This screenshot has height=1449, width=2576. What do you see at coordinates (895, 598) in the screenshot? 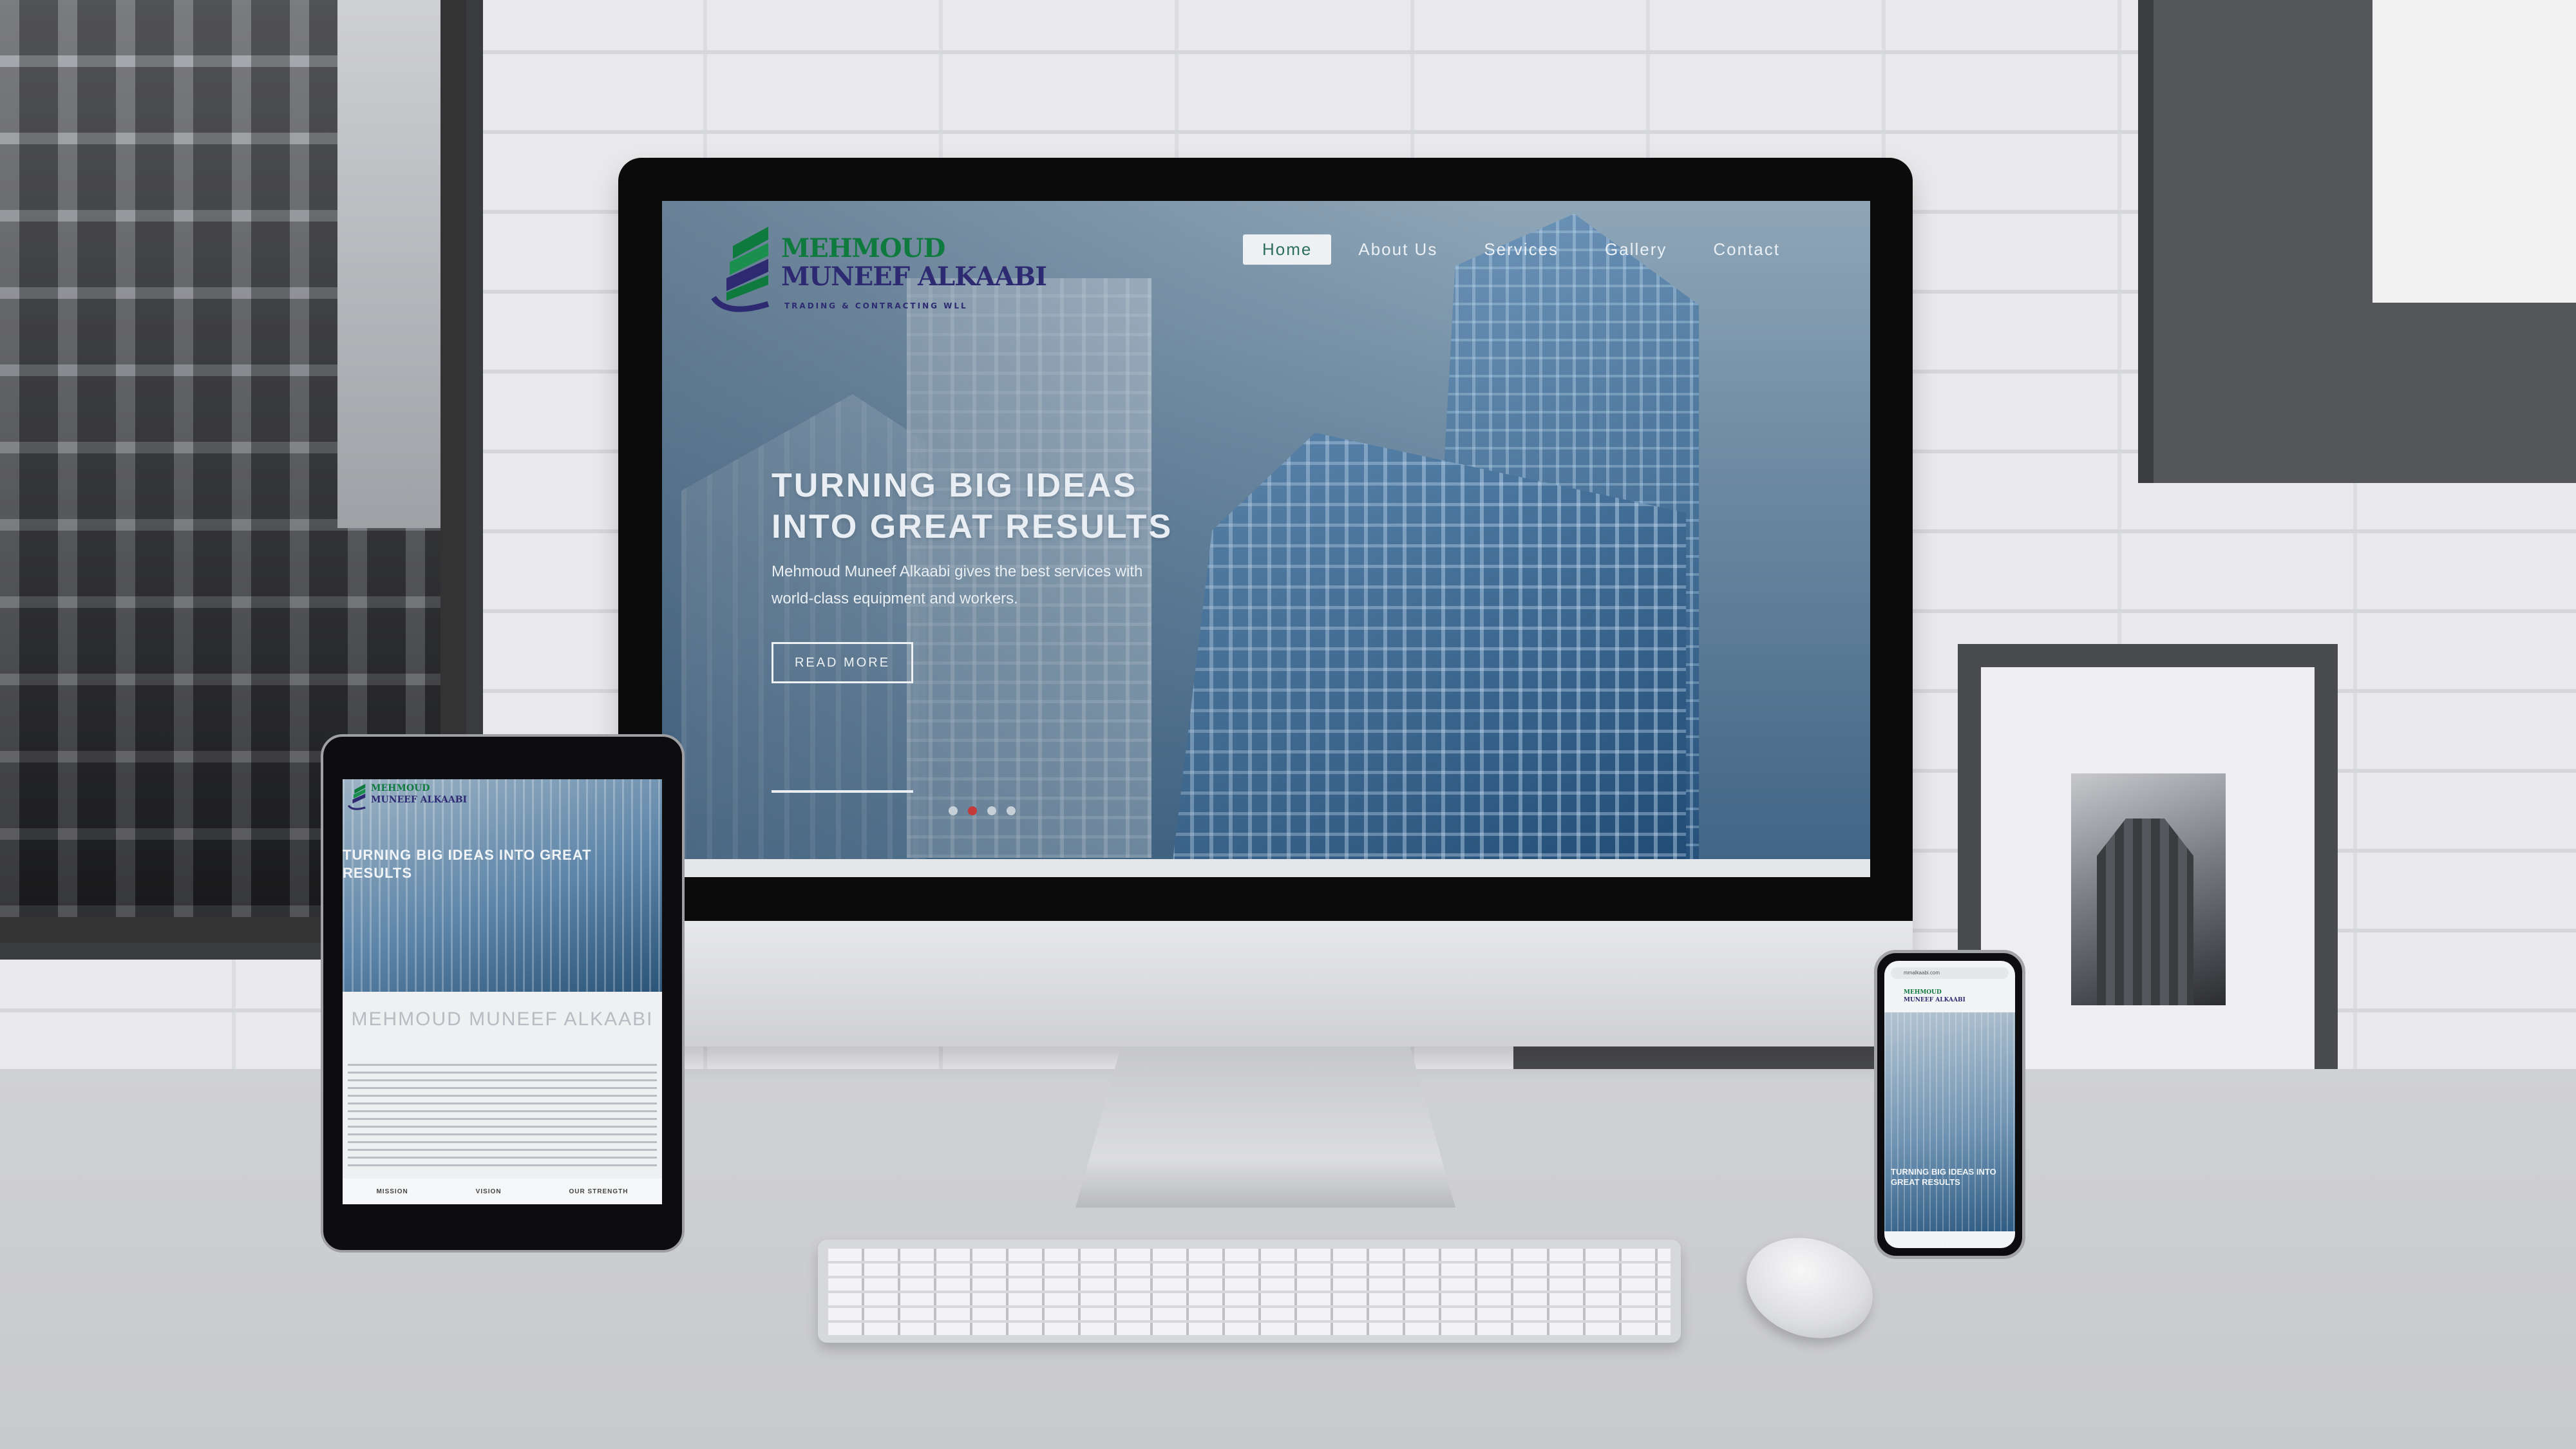
I see `hero-subtitle-line2: world-class equipment and workers.` at bounding box center [895, 598].